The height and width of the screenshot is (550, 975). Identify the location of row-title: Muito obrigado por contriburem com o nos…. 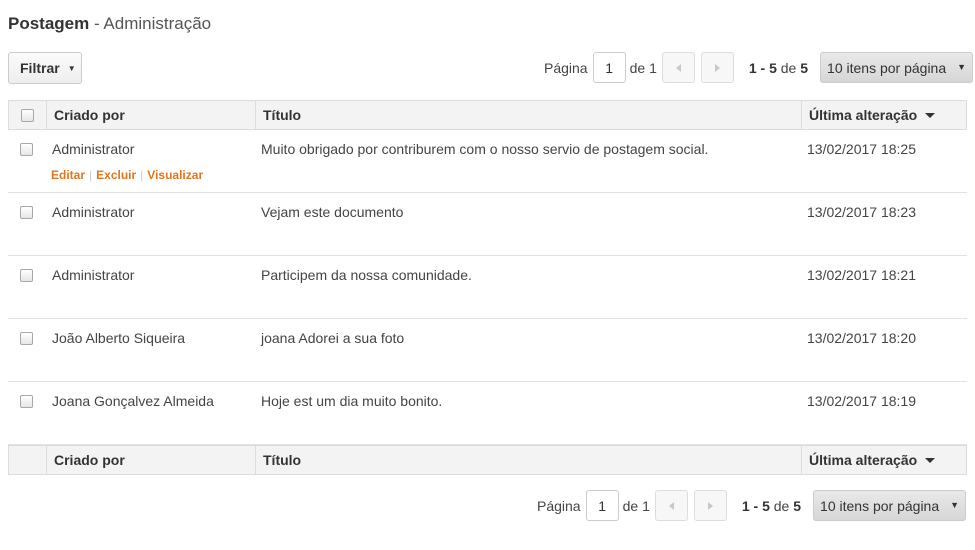
(527, 161).